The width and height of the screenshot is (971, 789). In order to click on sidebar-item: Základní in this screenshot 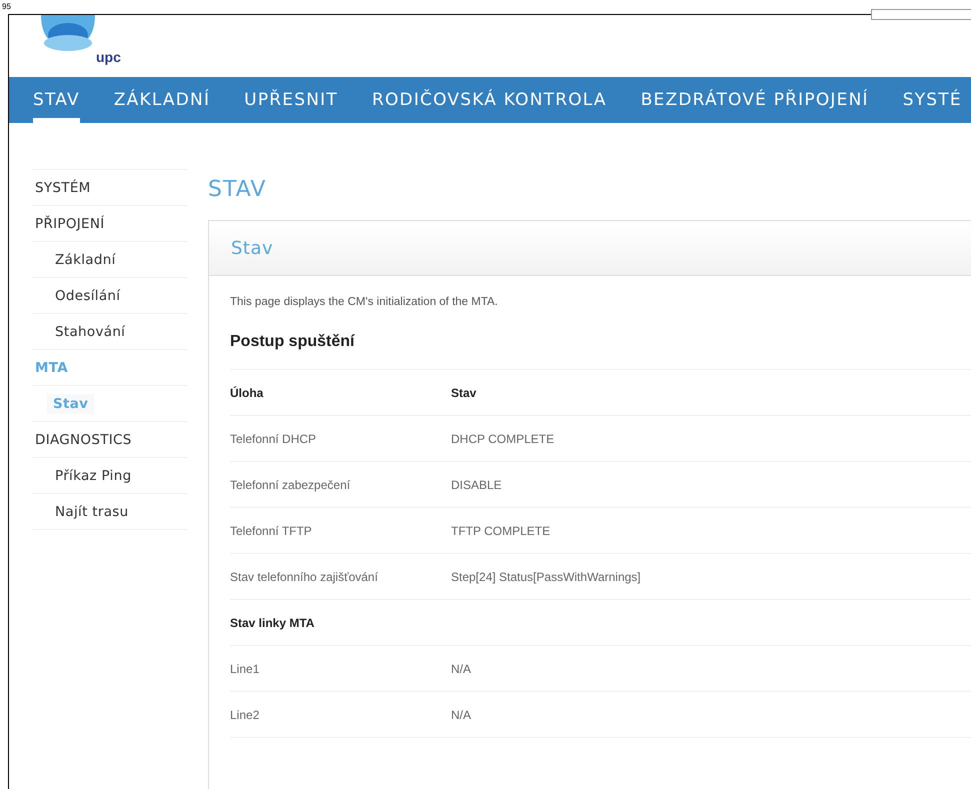, I will do `click(85, 260)`.